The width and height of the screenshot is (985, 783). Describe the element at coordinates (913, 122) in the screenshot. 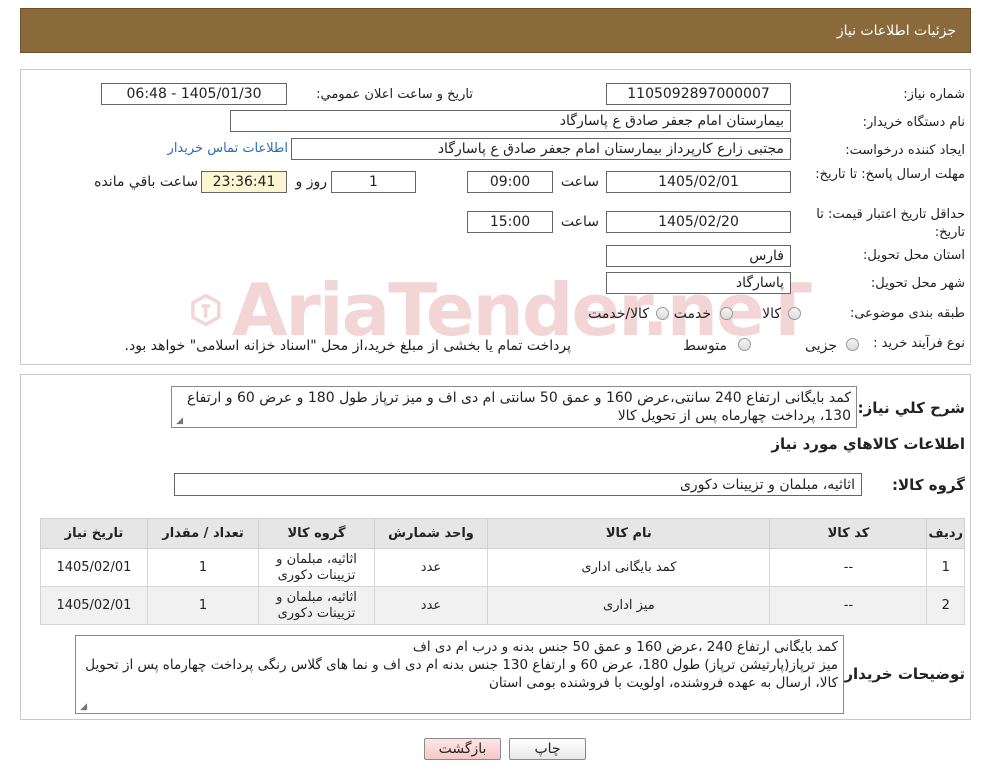

I see `buyer-org-label: نام دستگاه خریدار:` at that location.